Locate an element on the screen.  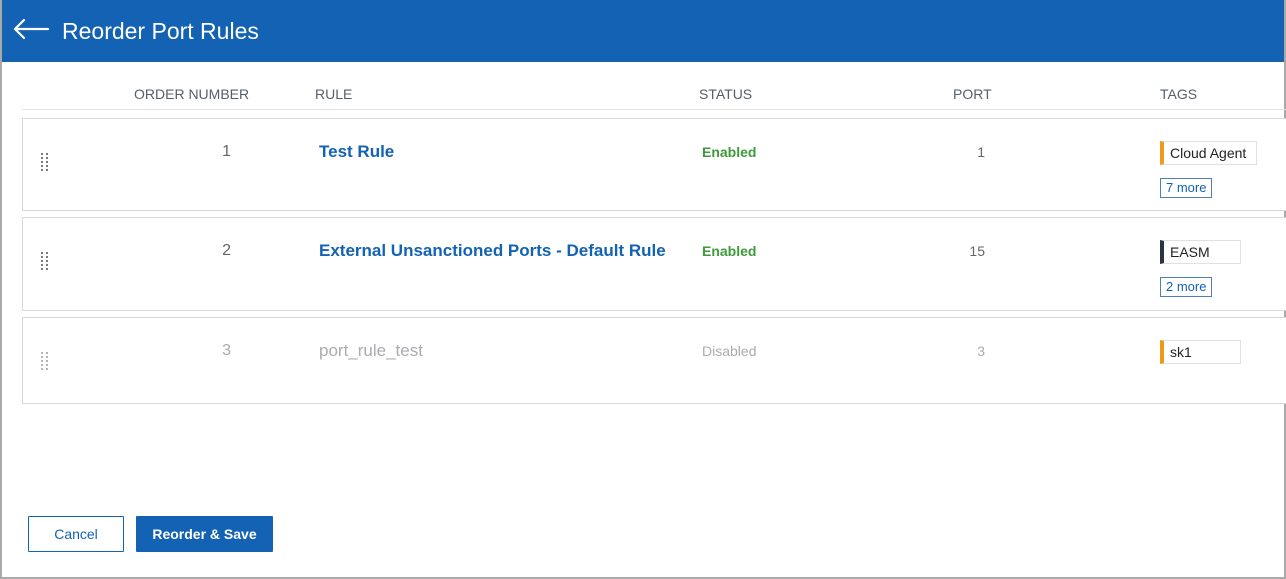
port-value: 1 is located at coordinates (981, 152).